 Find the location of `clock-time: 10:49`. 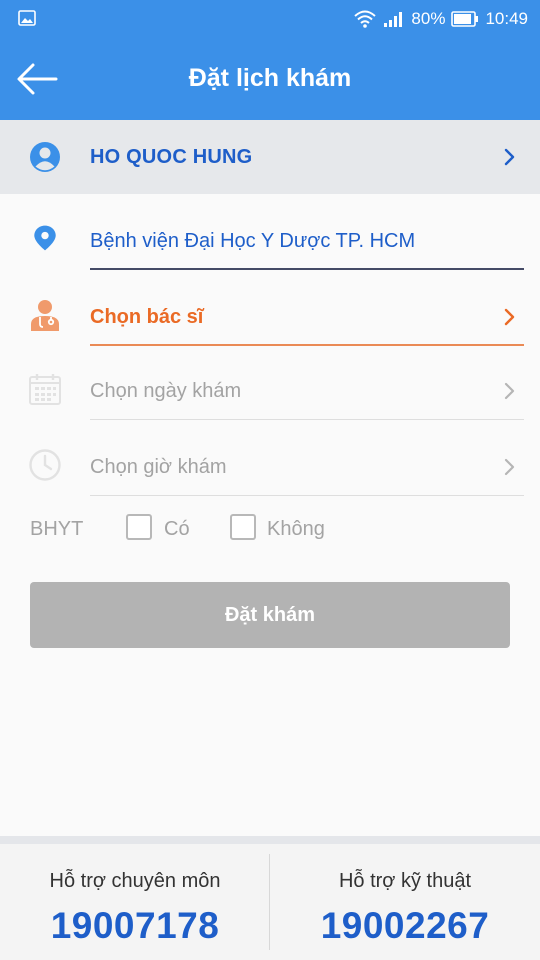

clock-time: 10:49 is located at coordinates (506, 18).